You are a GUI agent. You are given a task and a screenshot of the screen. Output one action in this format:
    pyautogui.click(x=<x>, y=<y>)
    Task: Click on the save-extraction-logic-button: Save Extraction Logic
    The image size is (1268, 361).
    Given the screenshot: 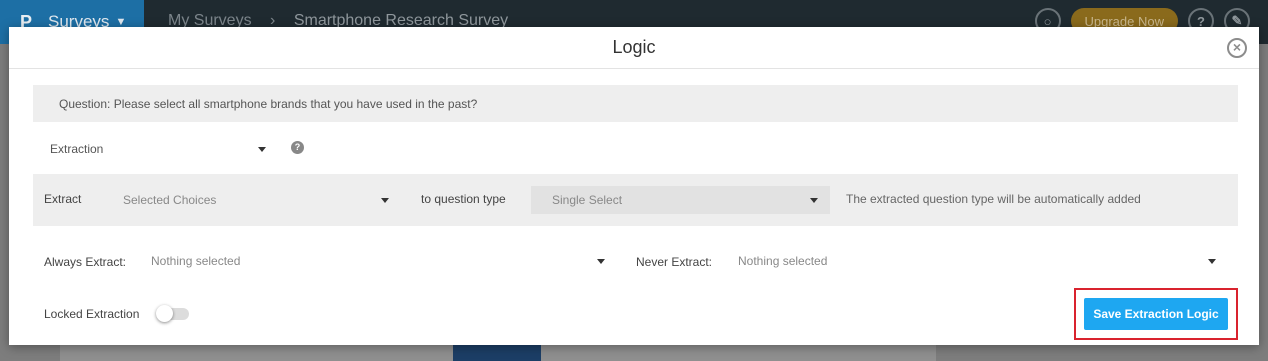 What is the action you would take?
    pyautogui.click(x=1156, y=314)
    